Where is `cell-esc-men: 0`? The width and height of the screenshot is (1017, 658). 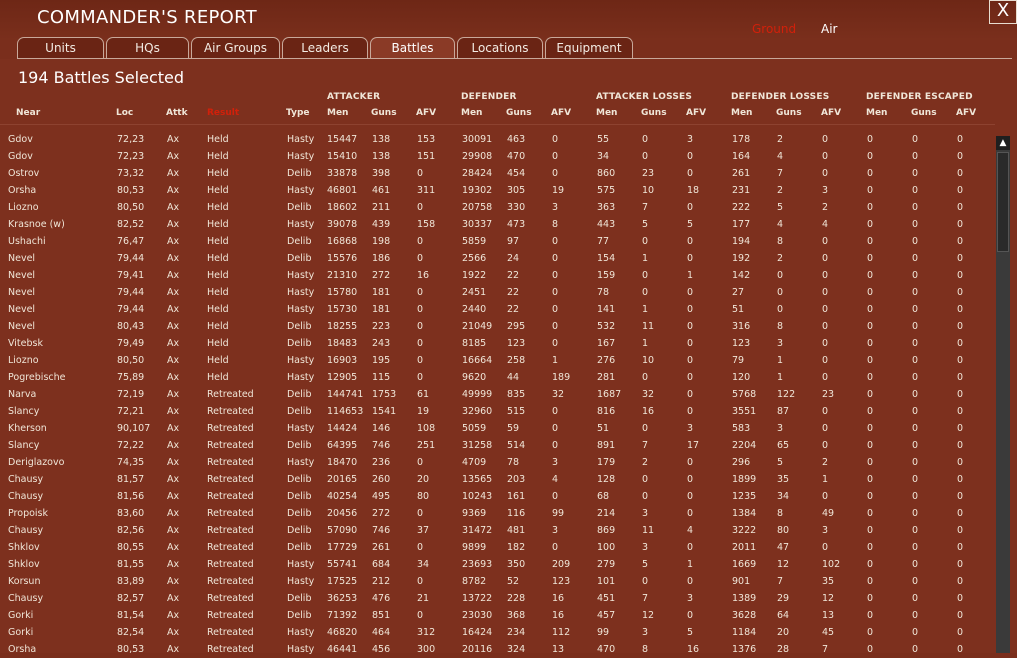
cell-esc-men: 0 is located at coordinates (870, 309).